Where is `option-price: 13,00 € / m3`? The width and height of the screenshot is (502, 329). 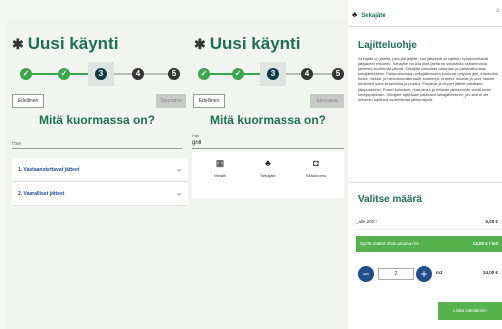
option-price: 13,00 € / m3 is located at coordinates (485, 243).